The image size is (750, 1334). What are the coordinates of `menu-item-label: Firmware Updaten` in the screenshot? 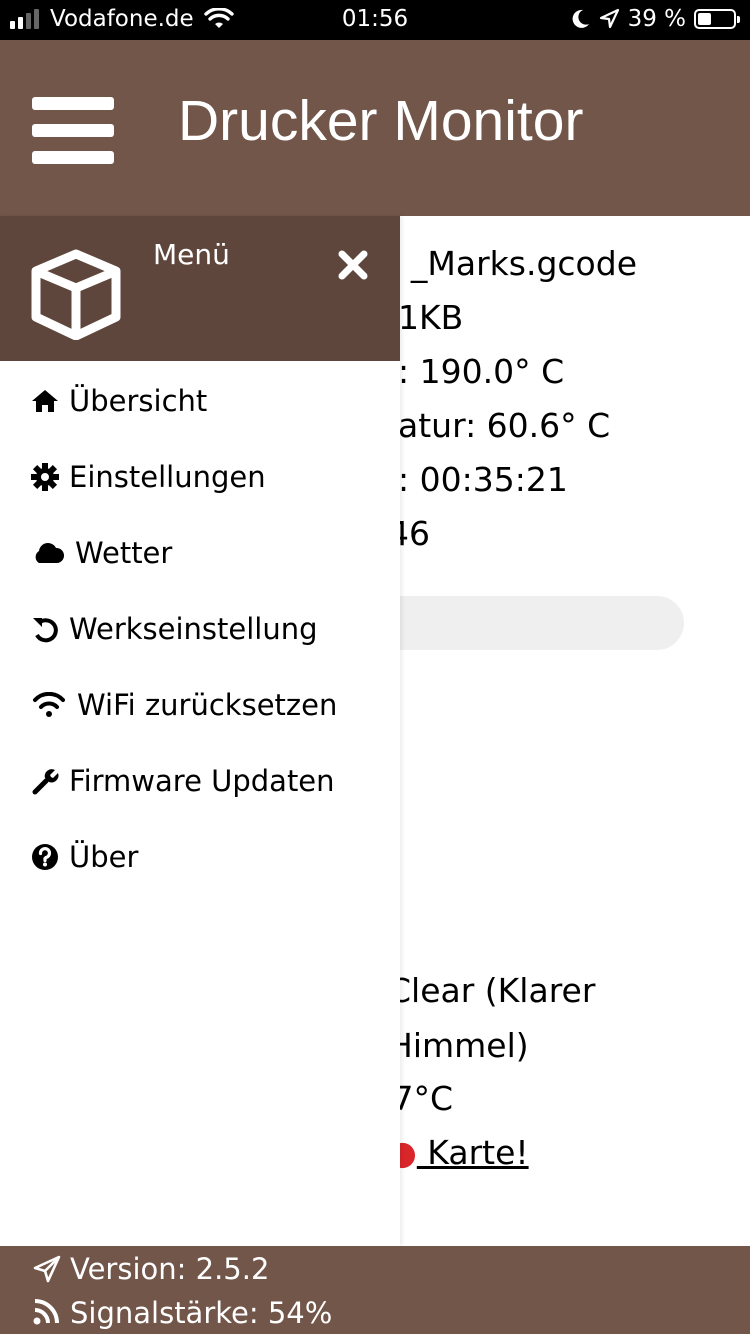 It's located at (202, 781).